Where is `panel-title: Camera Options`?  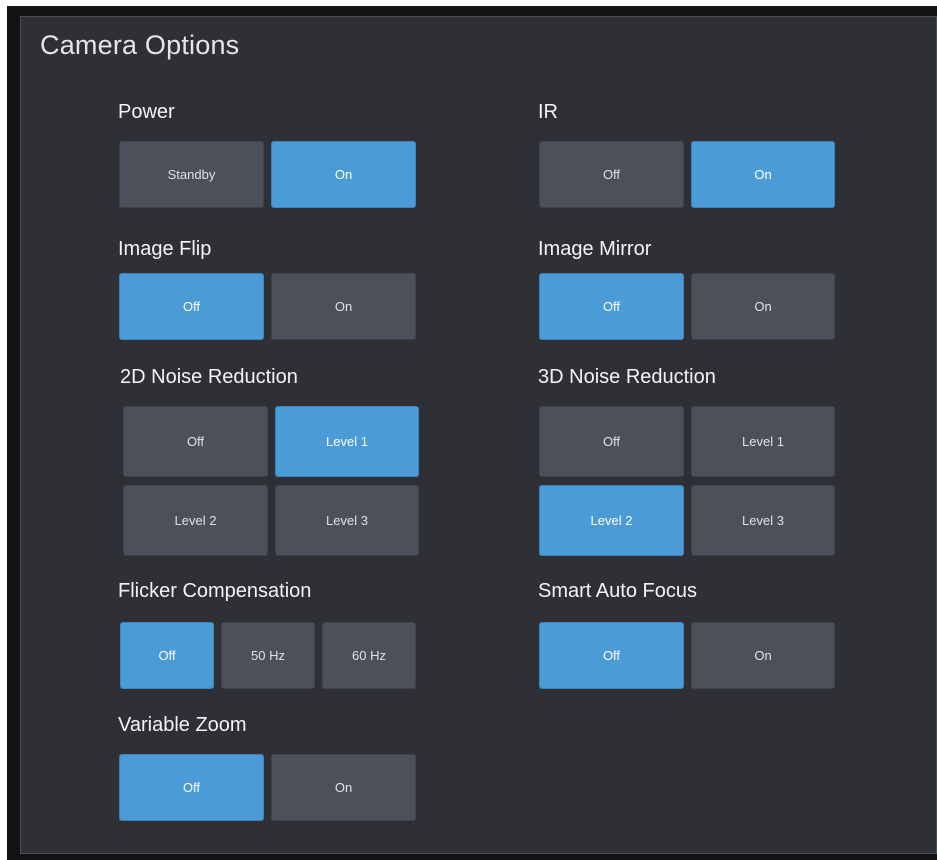 panel-title: Camera Options is located at coordinates (140, 45).